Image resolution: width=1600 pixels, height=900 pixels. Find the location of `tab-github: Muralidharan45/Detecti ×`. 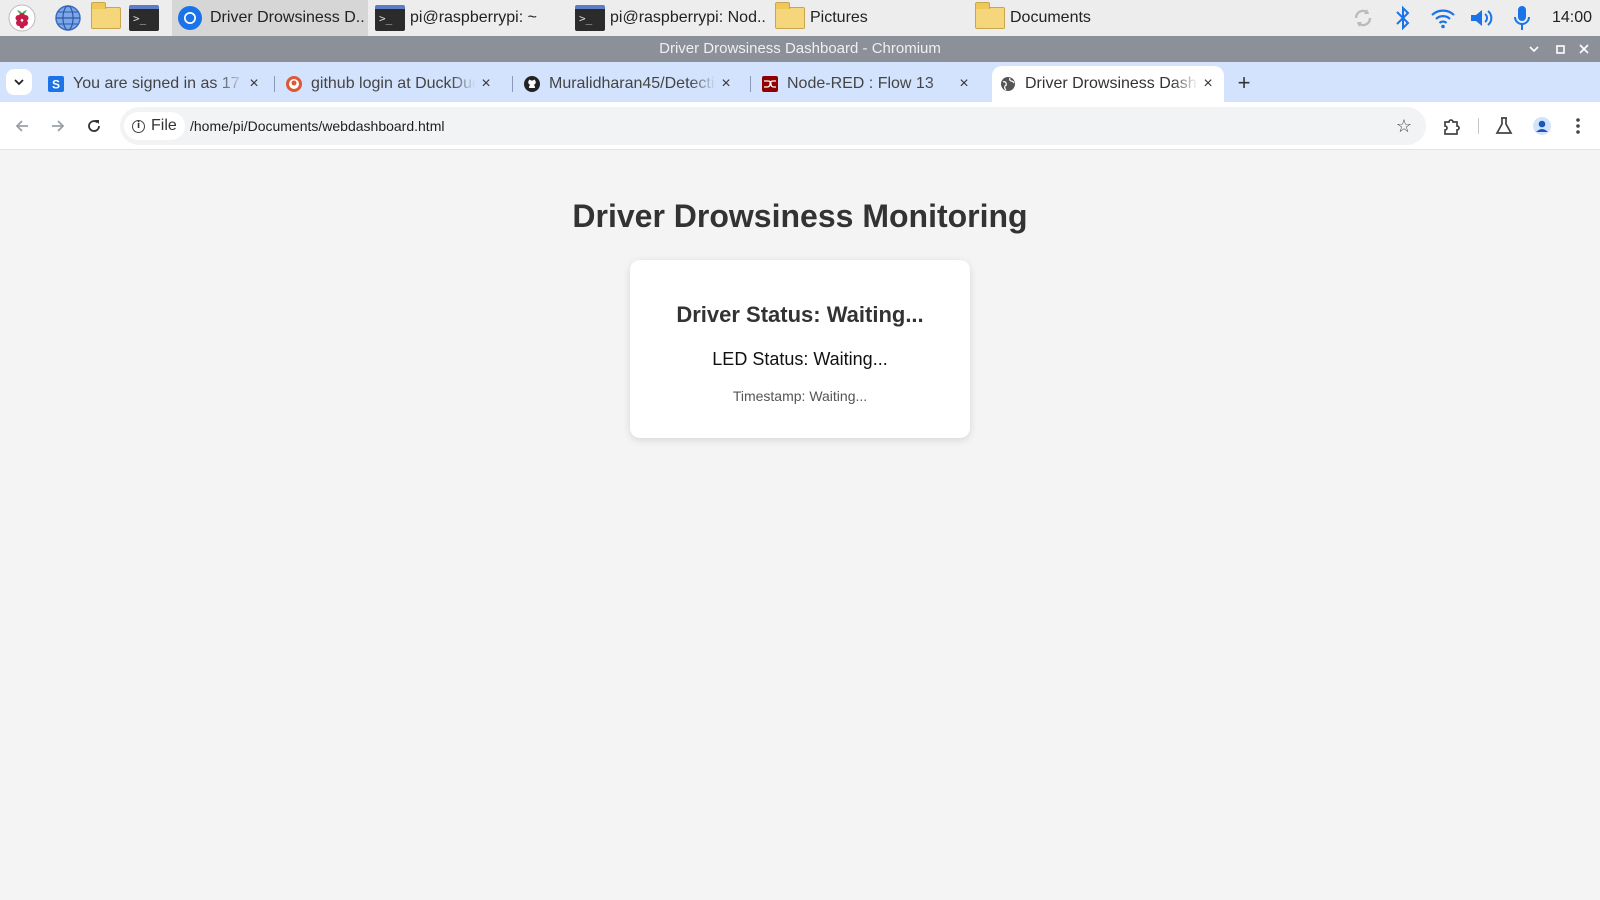

tab-github: Muralidharan45/Detecti × is located at coordinates (629, 84).